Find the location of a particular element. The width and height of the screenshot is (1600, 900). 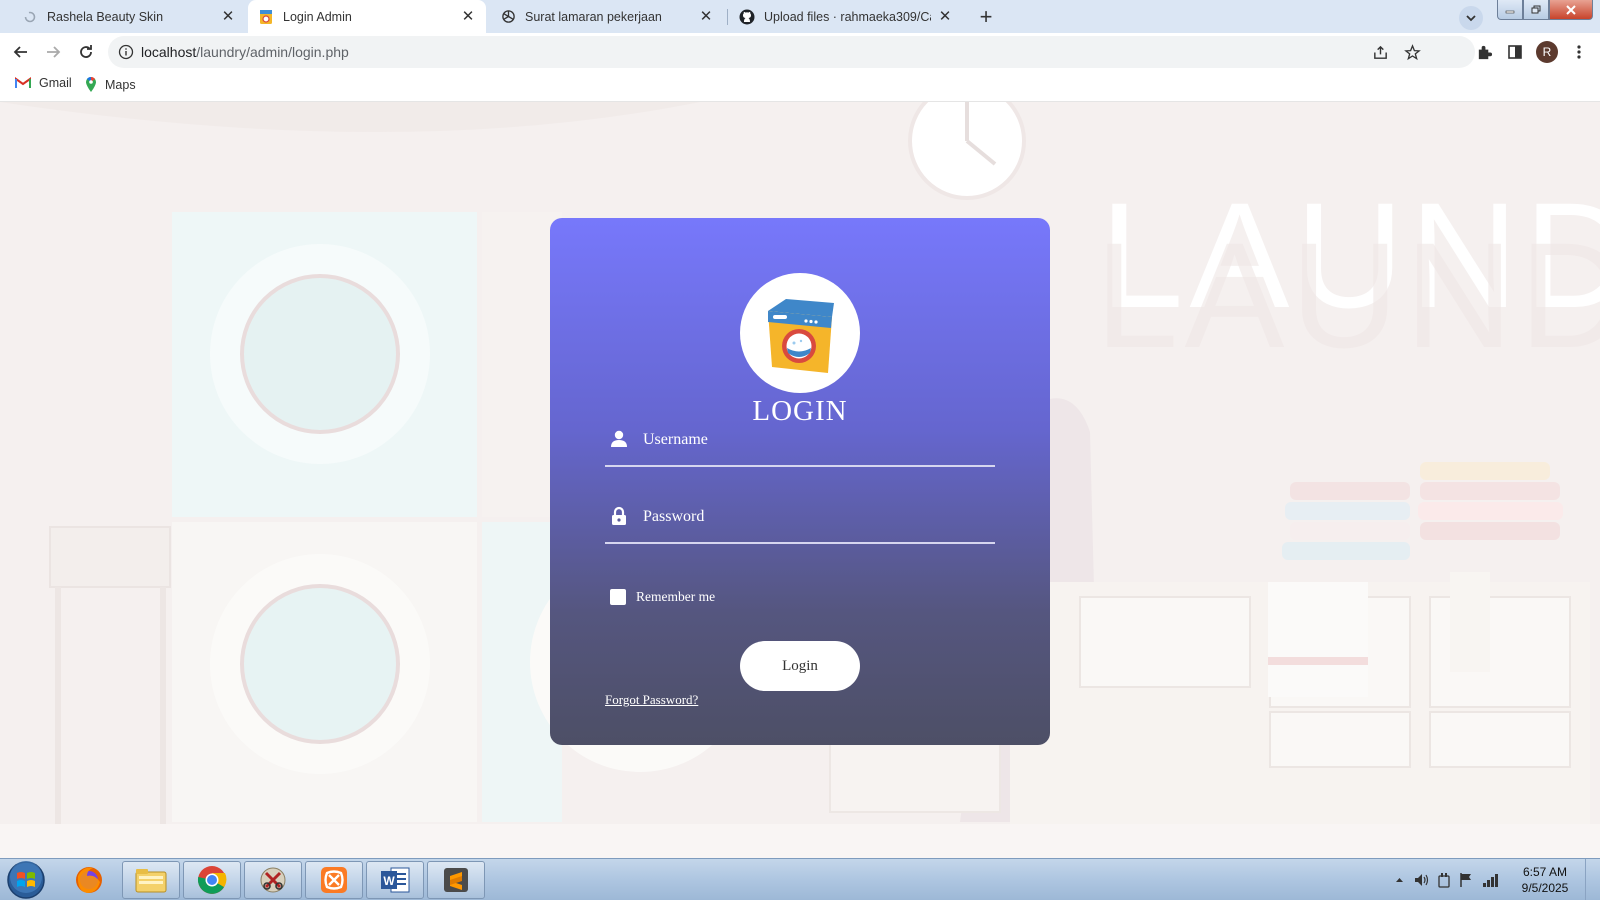

network-button is located at coordinates (1491, 880).